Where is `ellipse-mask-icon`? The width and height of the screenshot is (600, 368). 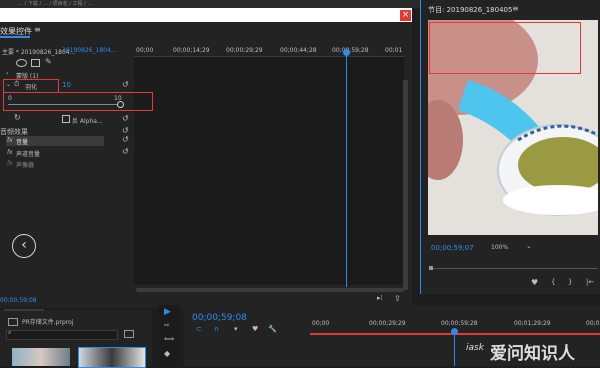 ellipse-mask-icon is located at coordinates (21, 63).